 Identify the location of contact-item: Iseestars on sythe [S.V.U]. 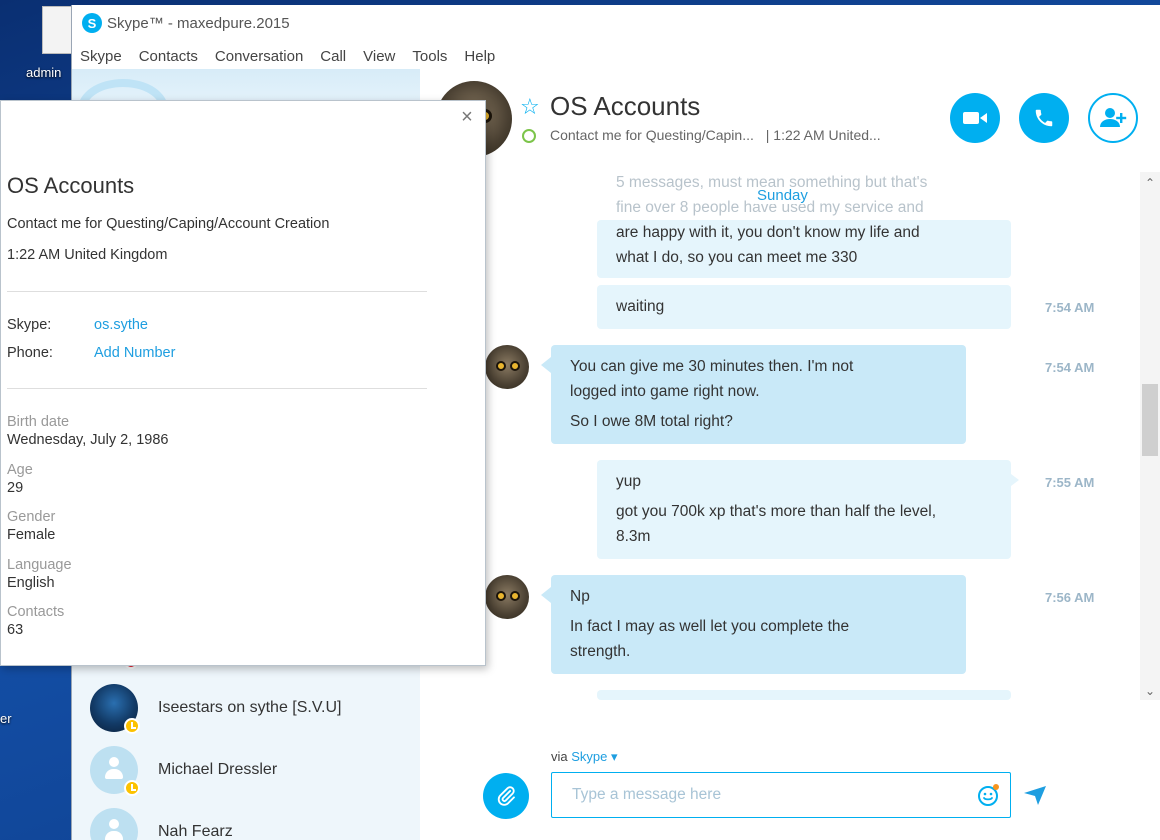
(250, 708).